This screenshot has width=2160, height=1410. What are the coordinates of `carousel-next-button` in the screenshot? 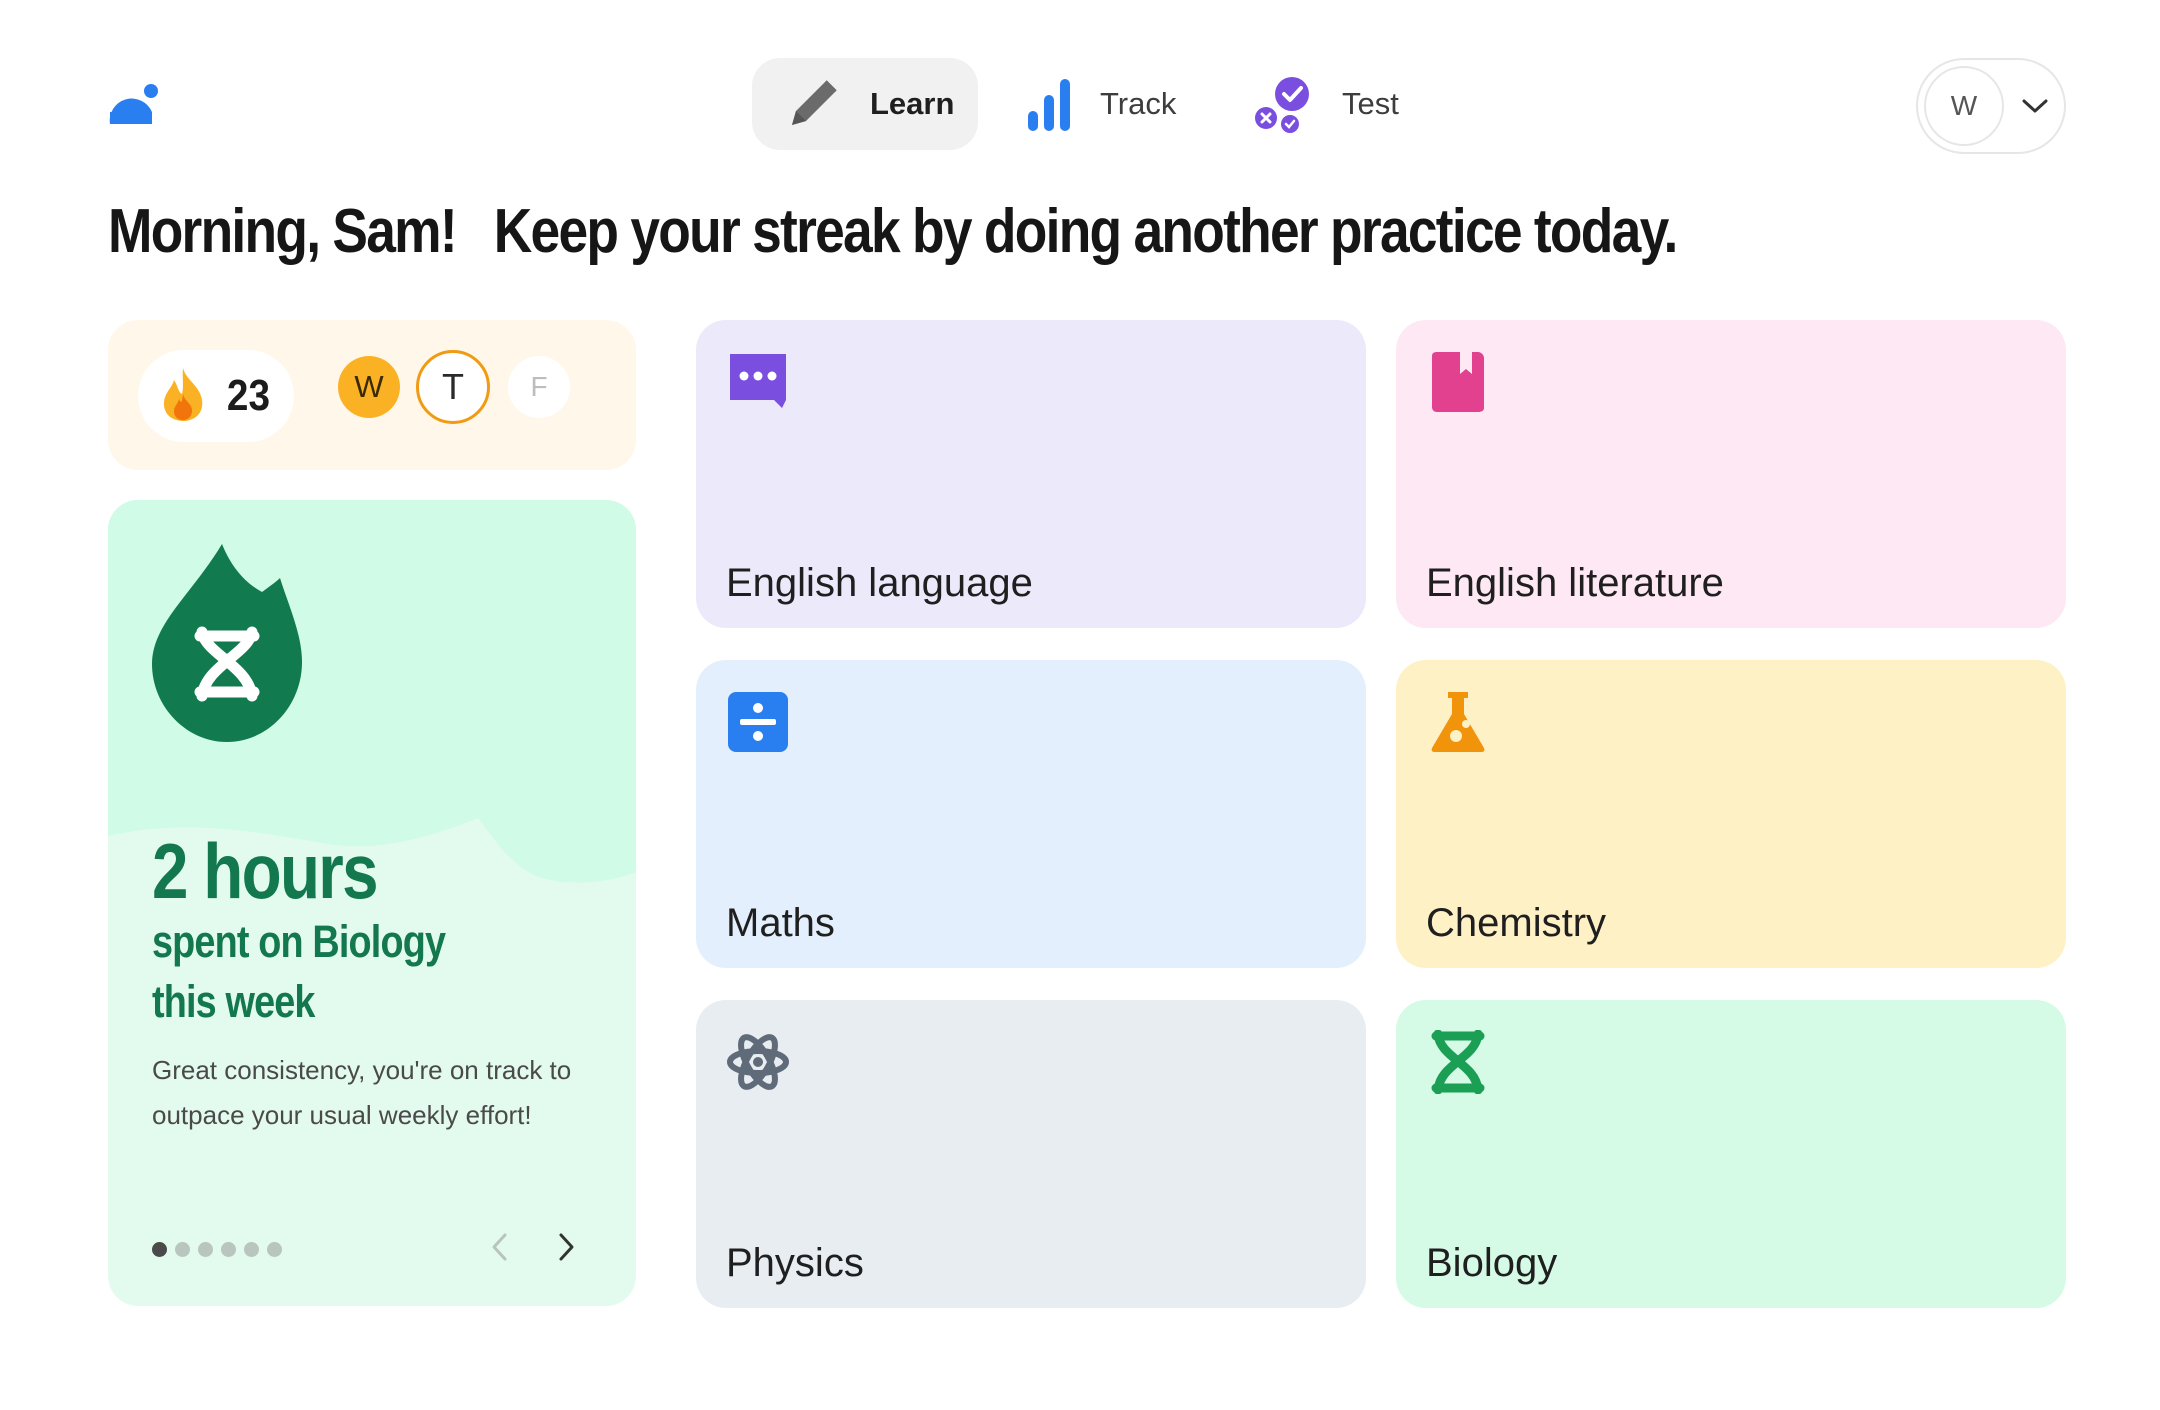 It's located at (566, 1249).